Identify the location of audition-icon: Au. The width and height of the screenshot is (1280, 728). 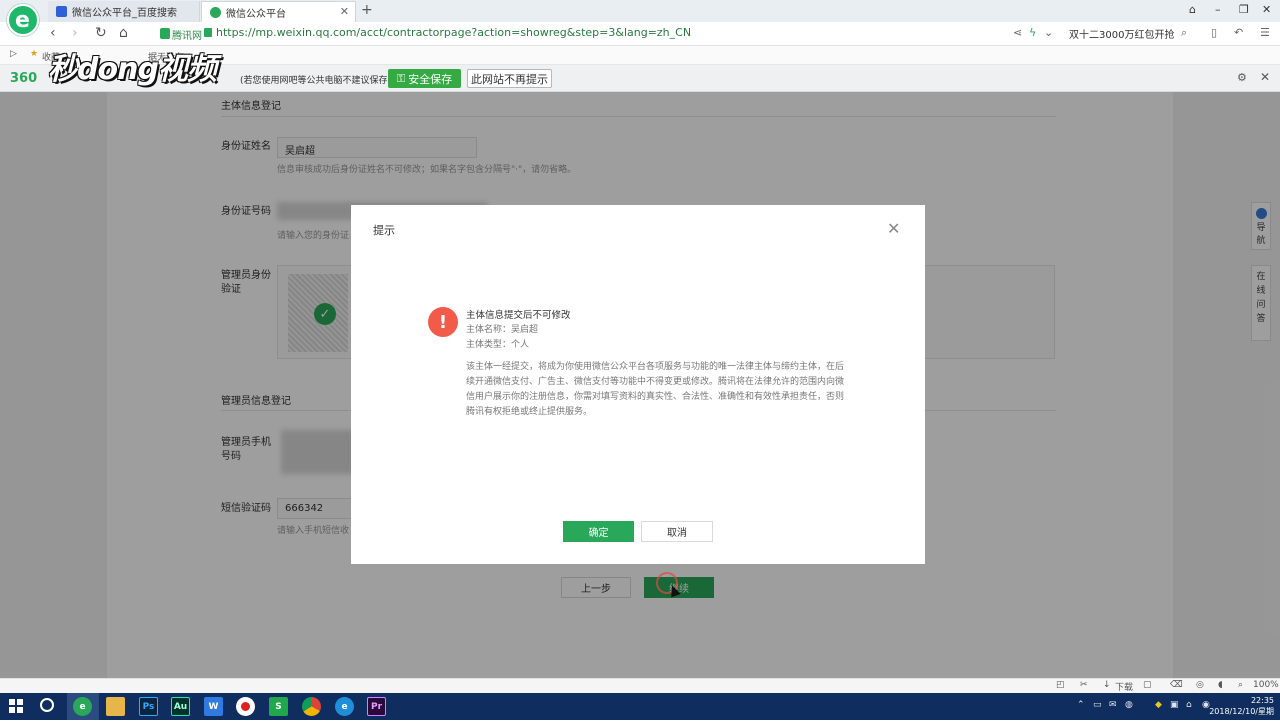
(180, 706).